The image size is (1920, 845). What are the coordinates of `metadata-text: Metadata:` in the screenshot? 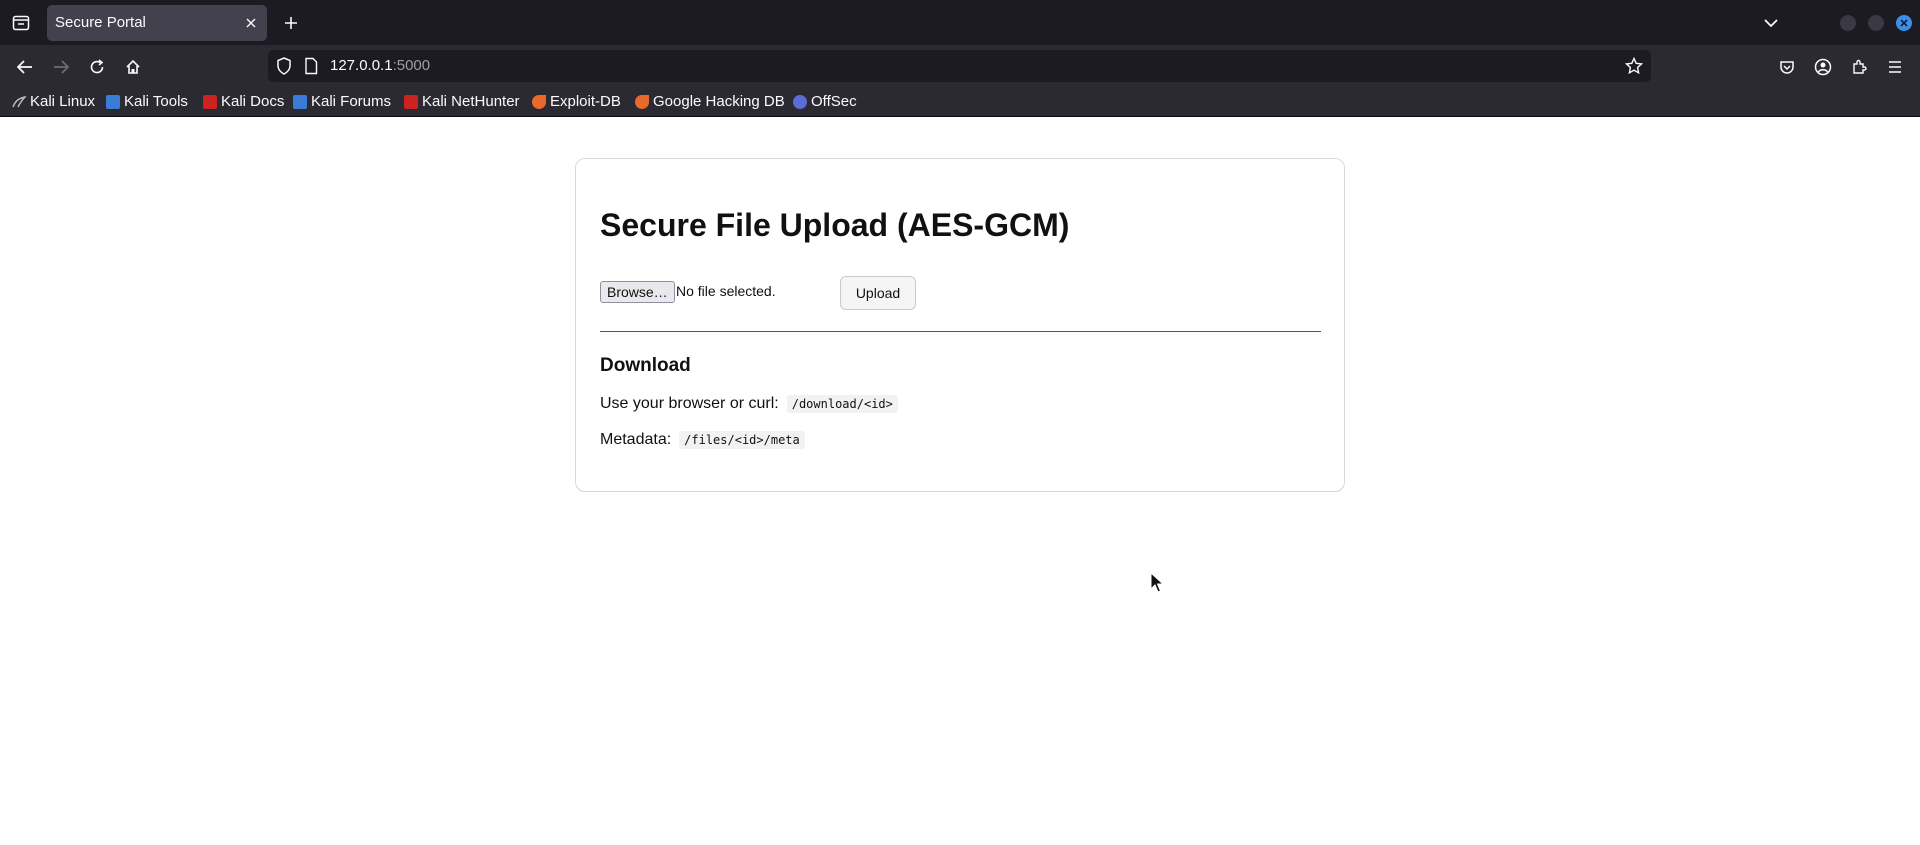 It's located at (636, 439).